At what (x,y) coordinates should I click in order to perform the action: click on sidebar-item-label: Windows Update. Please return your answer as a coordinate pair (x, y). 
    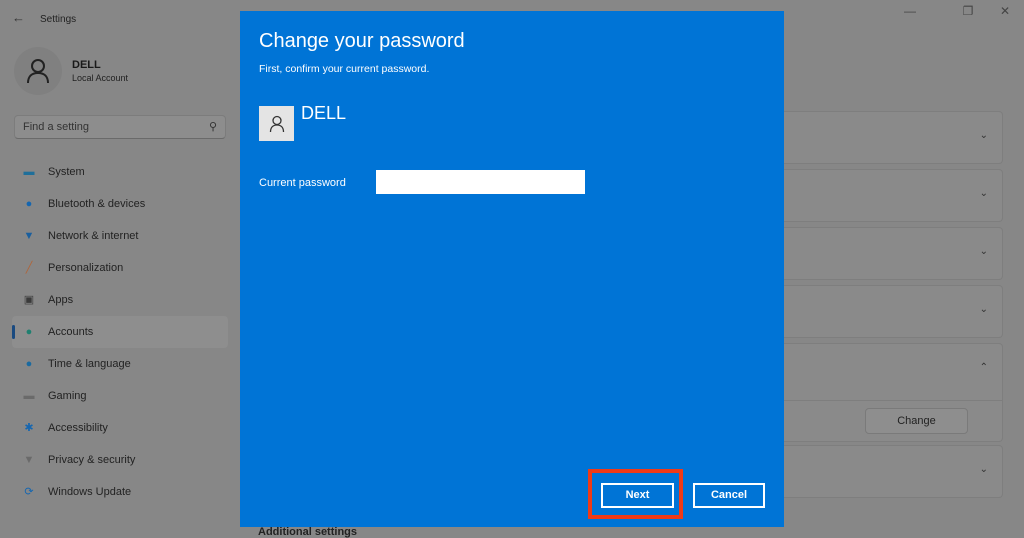
    Looking at the image, I should click on (90, 492).